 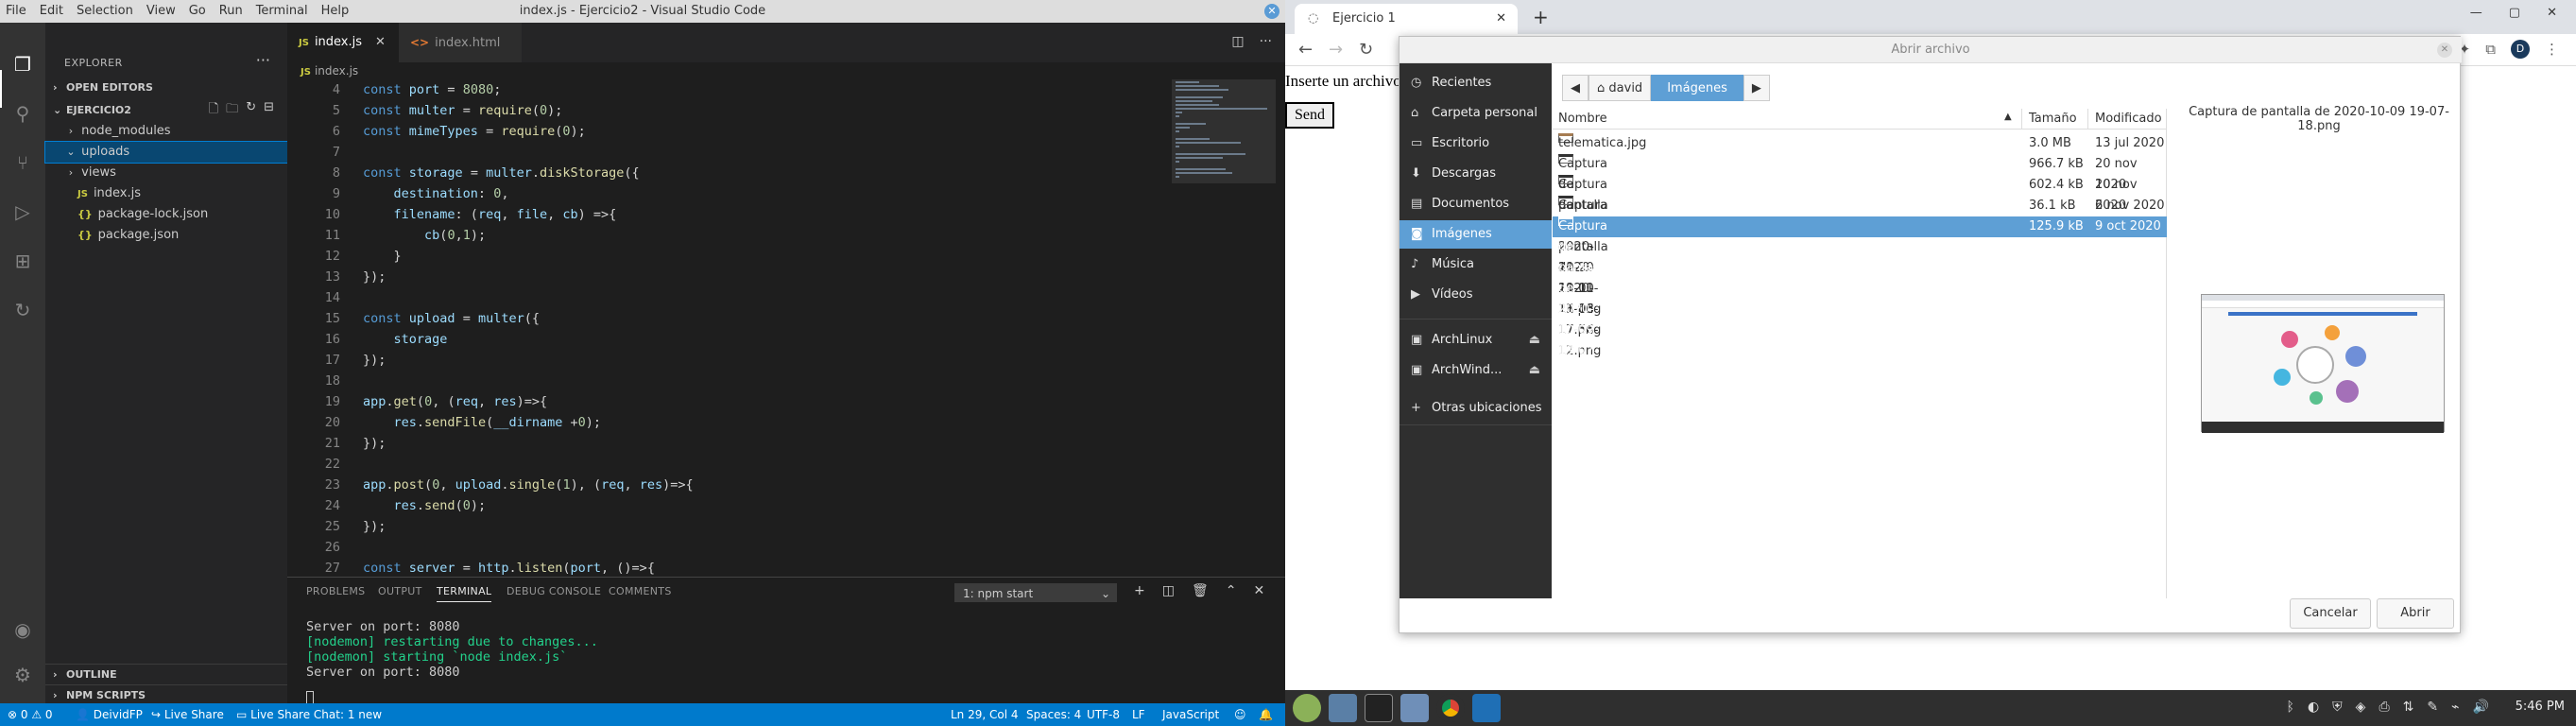 What do you see at coordinates (22, 211) in the screenshot?
I see `run-debug-icon: ▷` at bounding box center [22, 211].